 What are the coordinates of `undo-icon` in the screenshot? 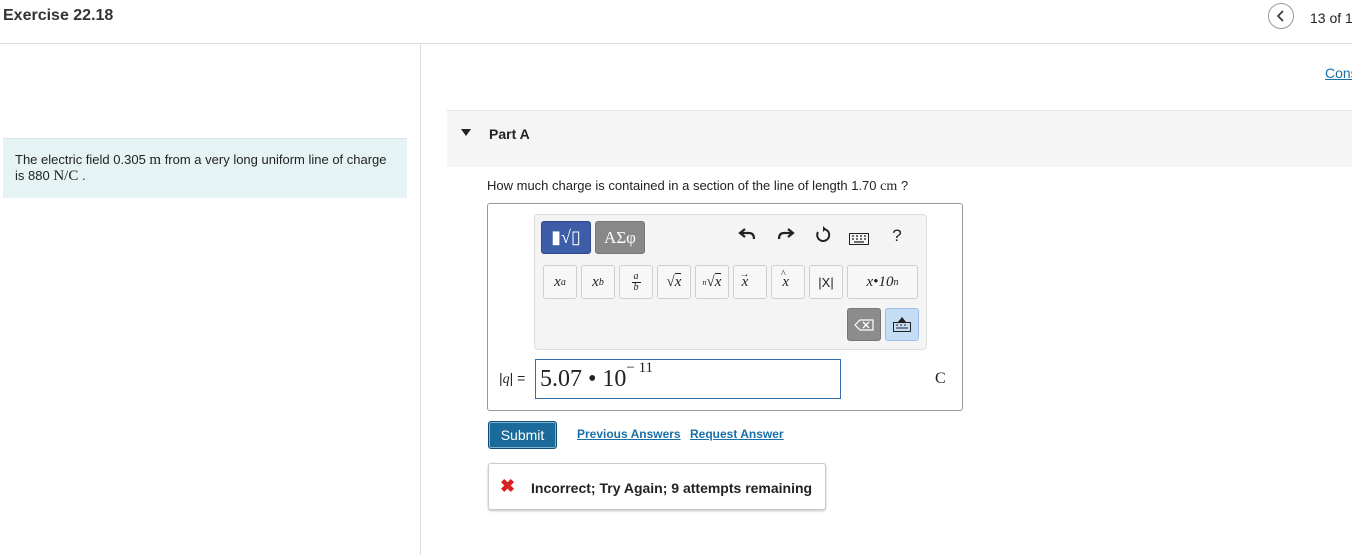 It's located at (747, 236).